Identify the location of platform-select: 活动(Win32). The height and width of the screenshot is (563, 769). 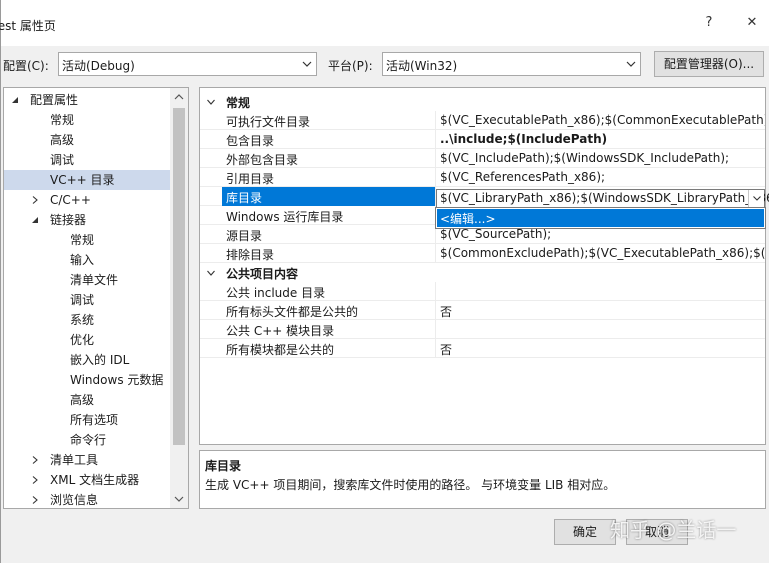
(511, 64).